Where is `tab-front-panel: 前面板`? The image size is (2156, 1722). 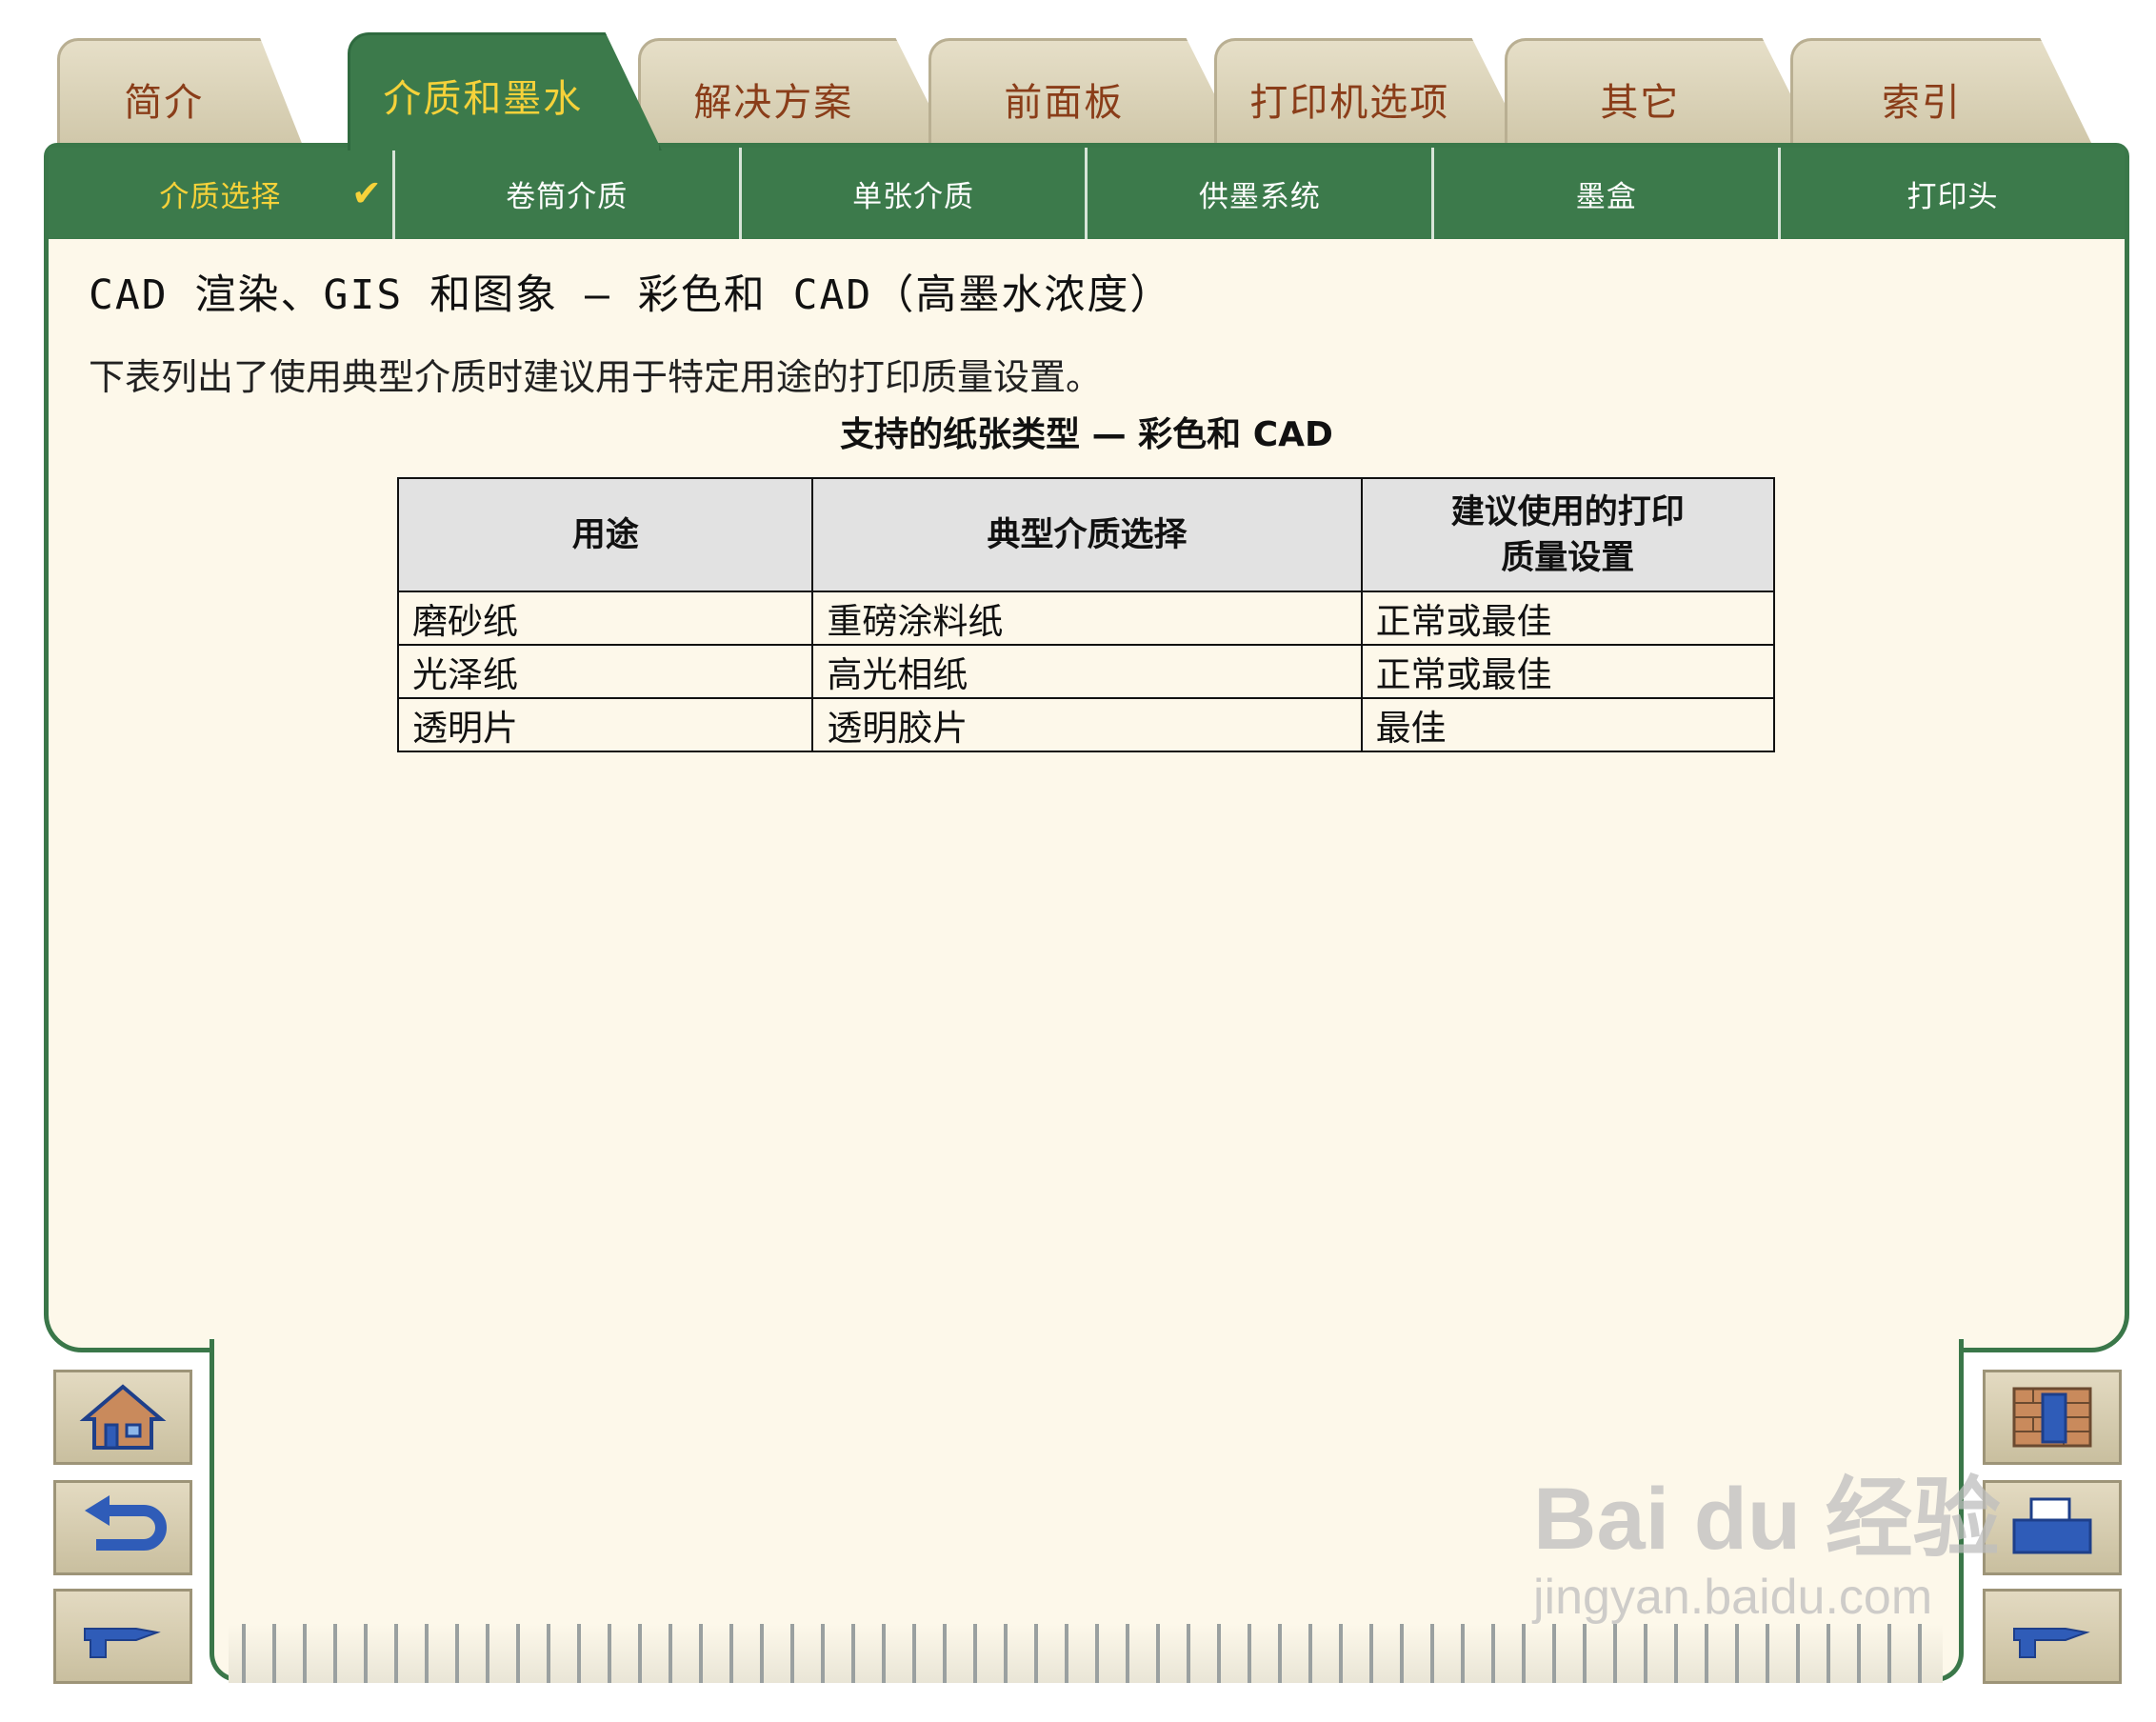
tab-front-panel: 前面板 is located at coordinates (1086, 94).